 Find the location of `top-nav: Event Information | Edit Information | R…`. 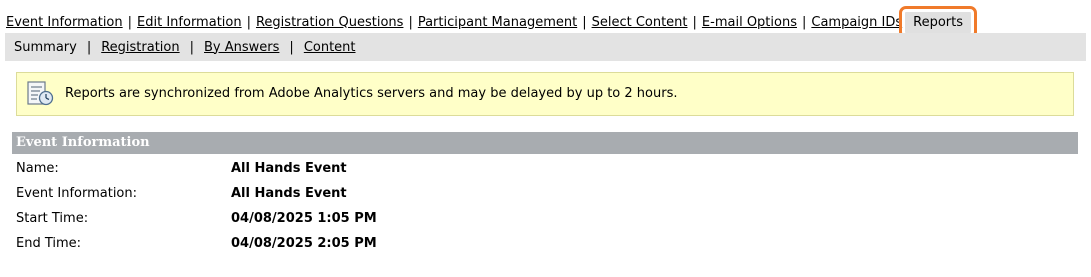

top-nav: Event Information | Edit Information | R… is located at coordinates (492, 22).